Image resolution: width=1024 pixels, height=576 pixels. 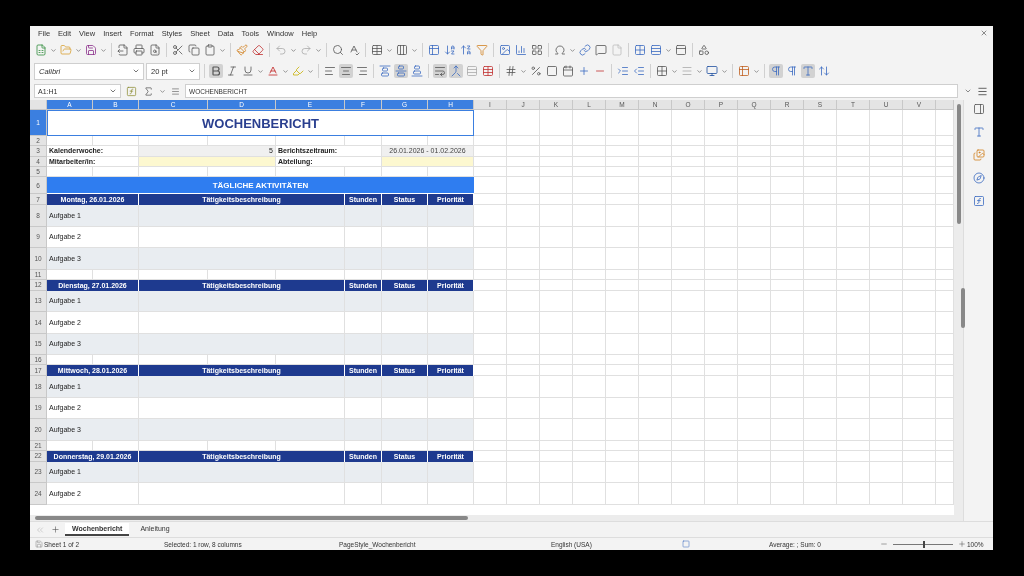 I want to click on underline-icon, so click(x=248, y=71).